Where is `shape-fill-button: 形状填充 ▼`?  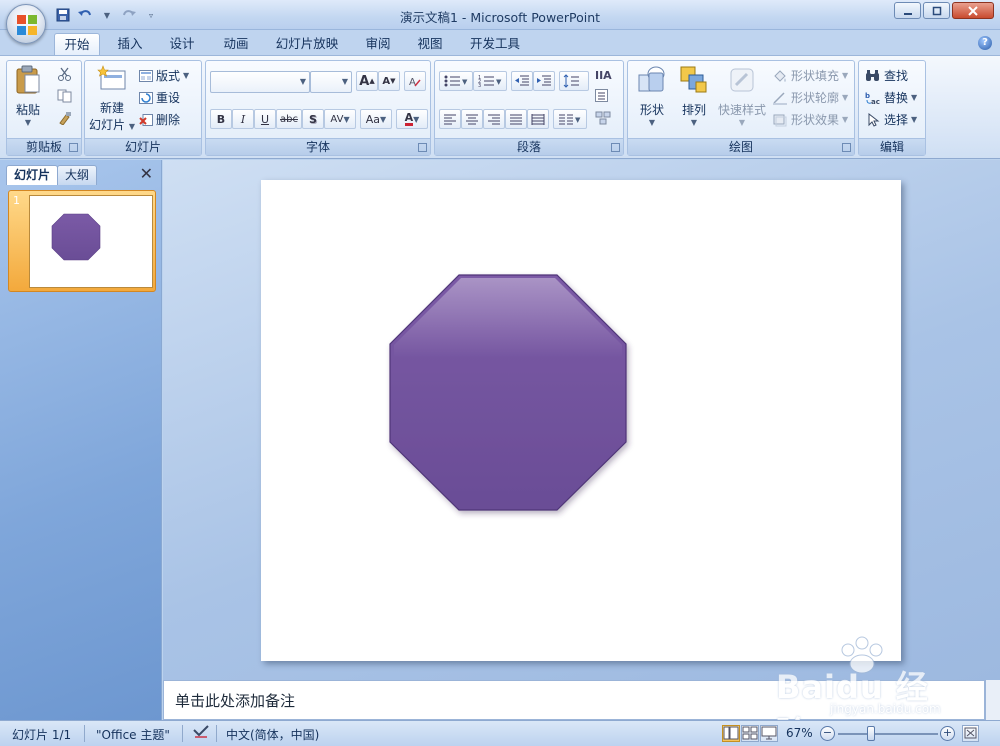 shape-fill-button: 形状填充 ▼ is located at coordinates (810, 75).